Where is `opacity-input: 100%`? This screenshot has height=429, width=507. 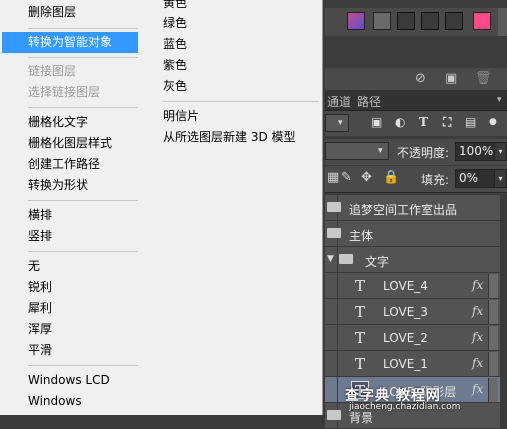 opacity-input: 100% is located at coordinates (475, 151).